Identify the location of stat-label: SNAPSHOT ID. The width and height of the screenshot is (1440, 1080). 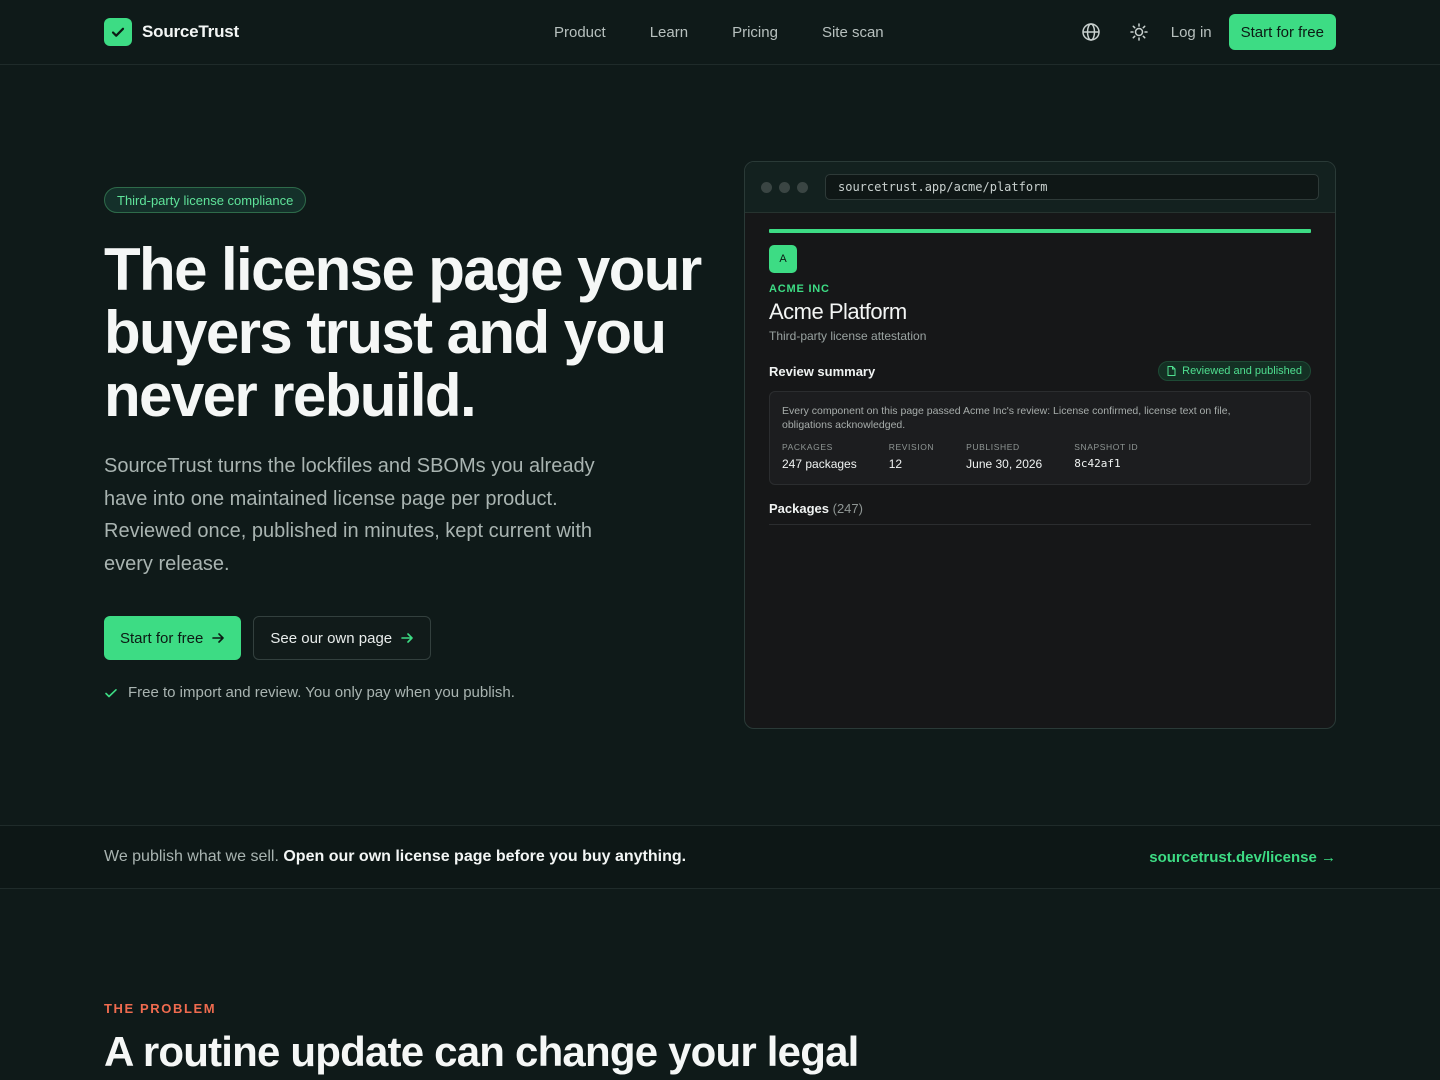
(1106, 447).